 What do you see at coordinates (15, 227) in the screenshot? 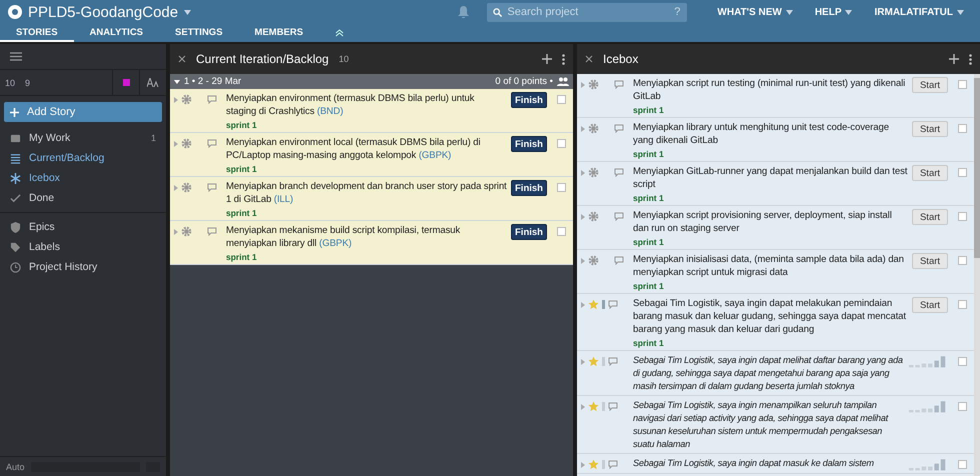
I see `shield-icon` at bounding box center [15, 227].